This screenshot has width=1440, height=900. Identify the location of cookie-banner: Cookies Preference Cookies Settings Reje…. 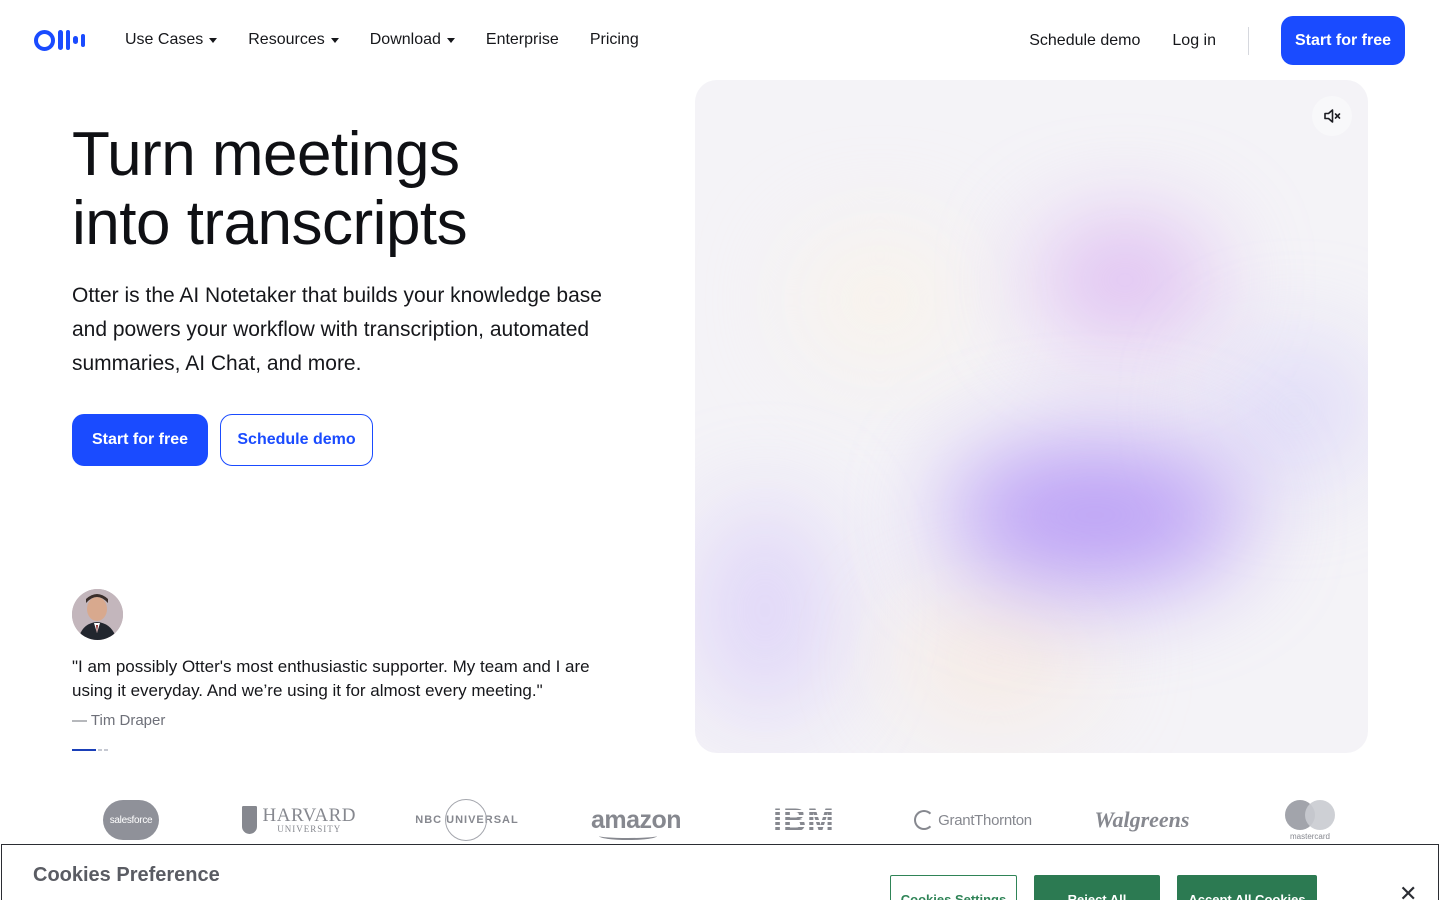
(720, 872).